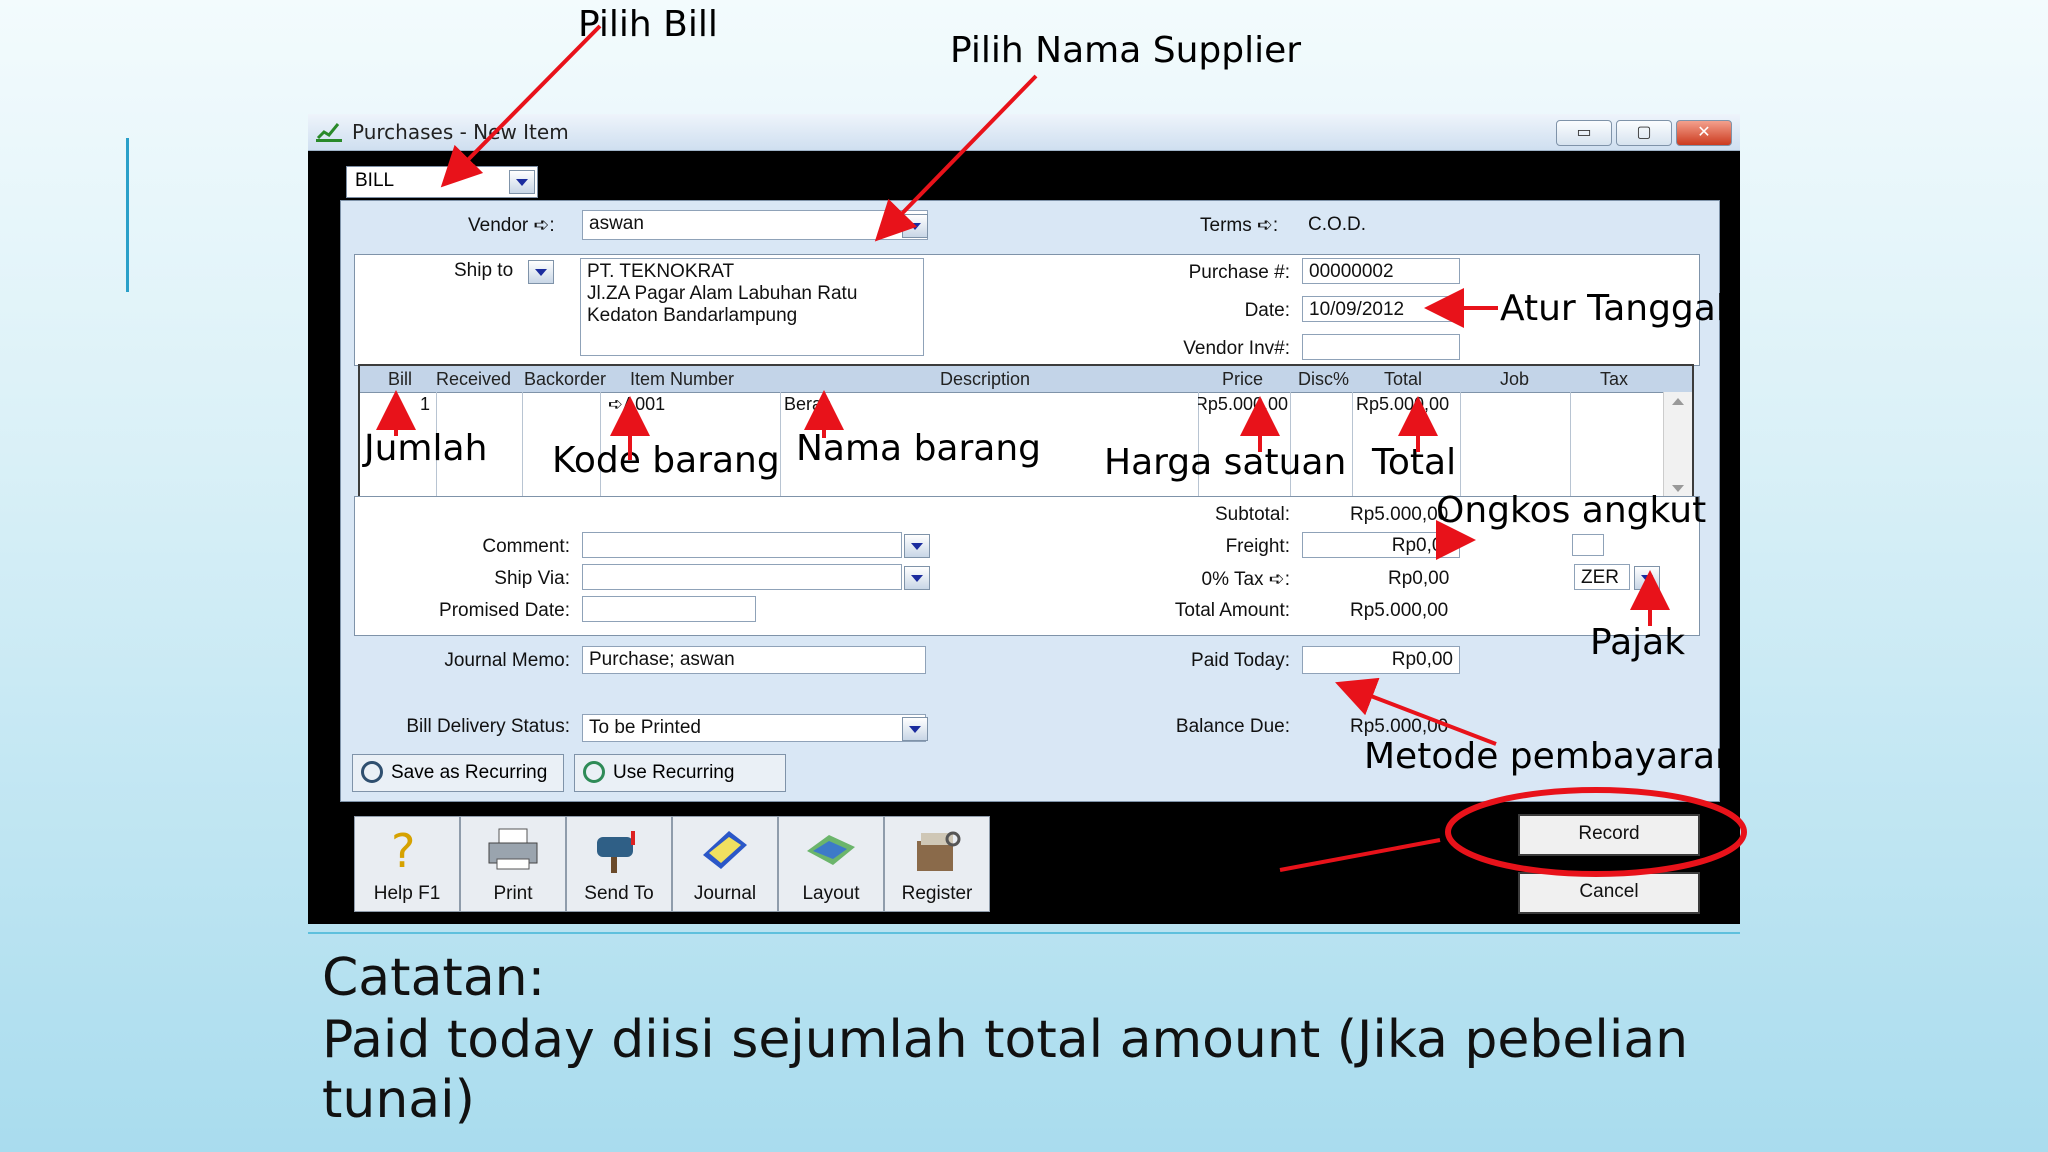 The height and width of the screenshot is (1152, 2048). What do you see at coordinates (1596, 832) in the screenshot?
I see `record-highlight-ellipse` at bounding box center [1596, 832].